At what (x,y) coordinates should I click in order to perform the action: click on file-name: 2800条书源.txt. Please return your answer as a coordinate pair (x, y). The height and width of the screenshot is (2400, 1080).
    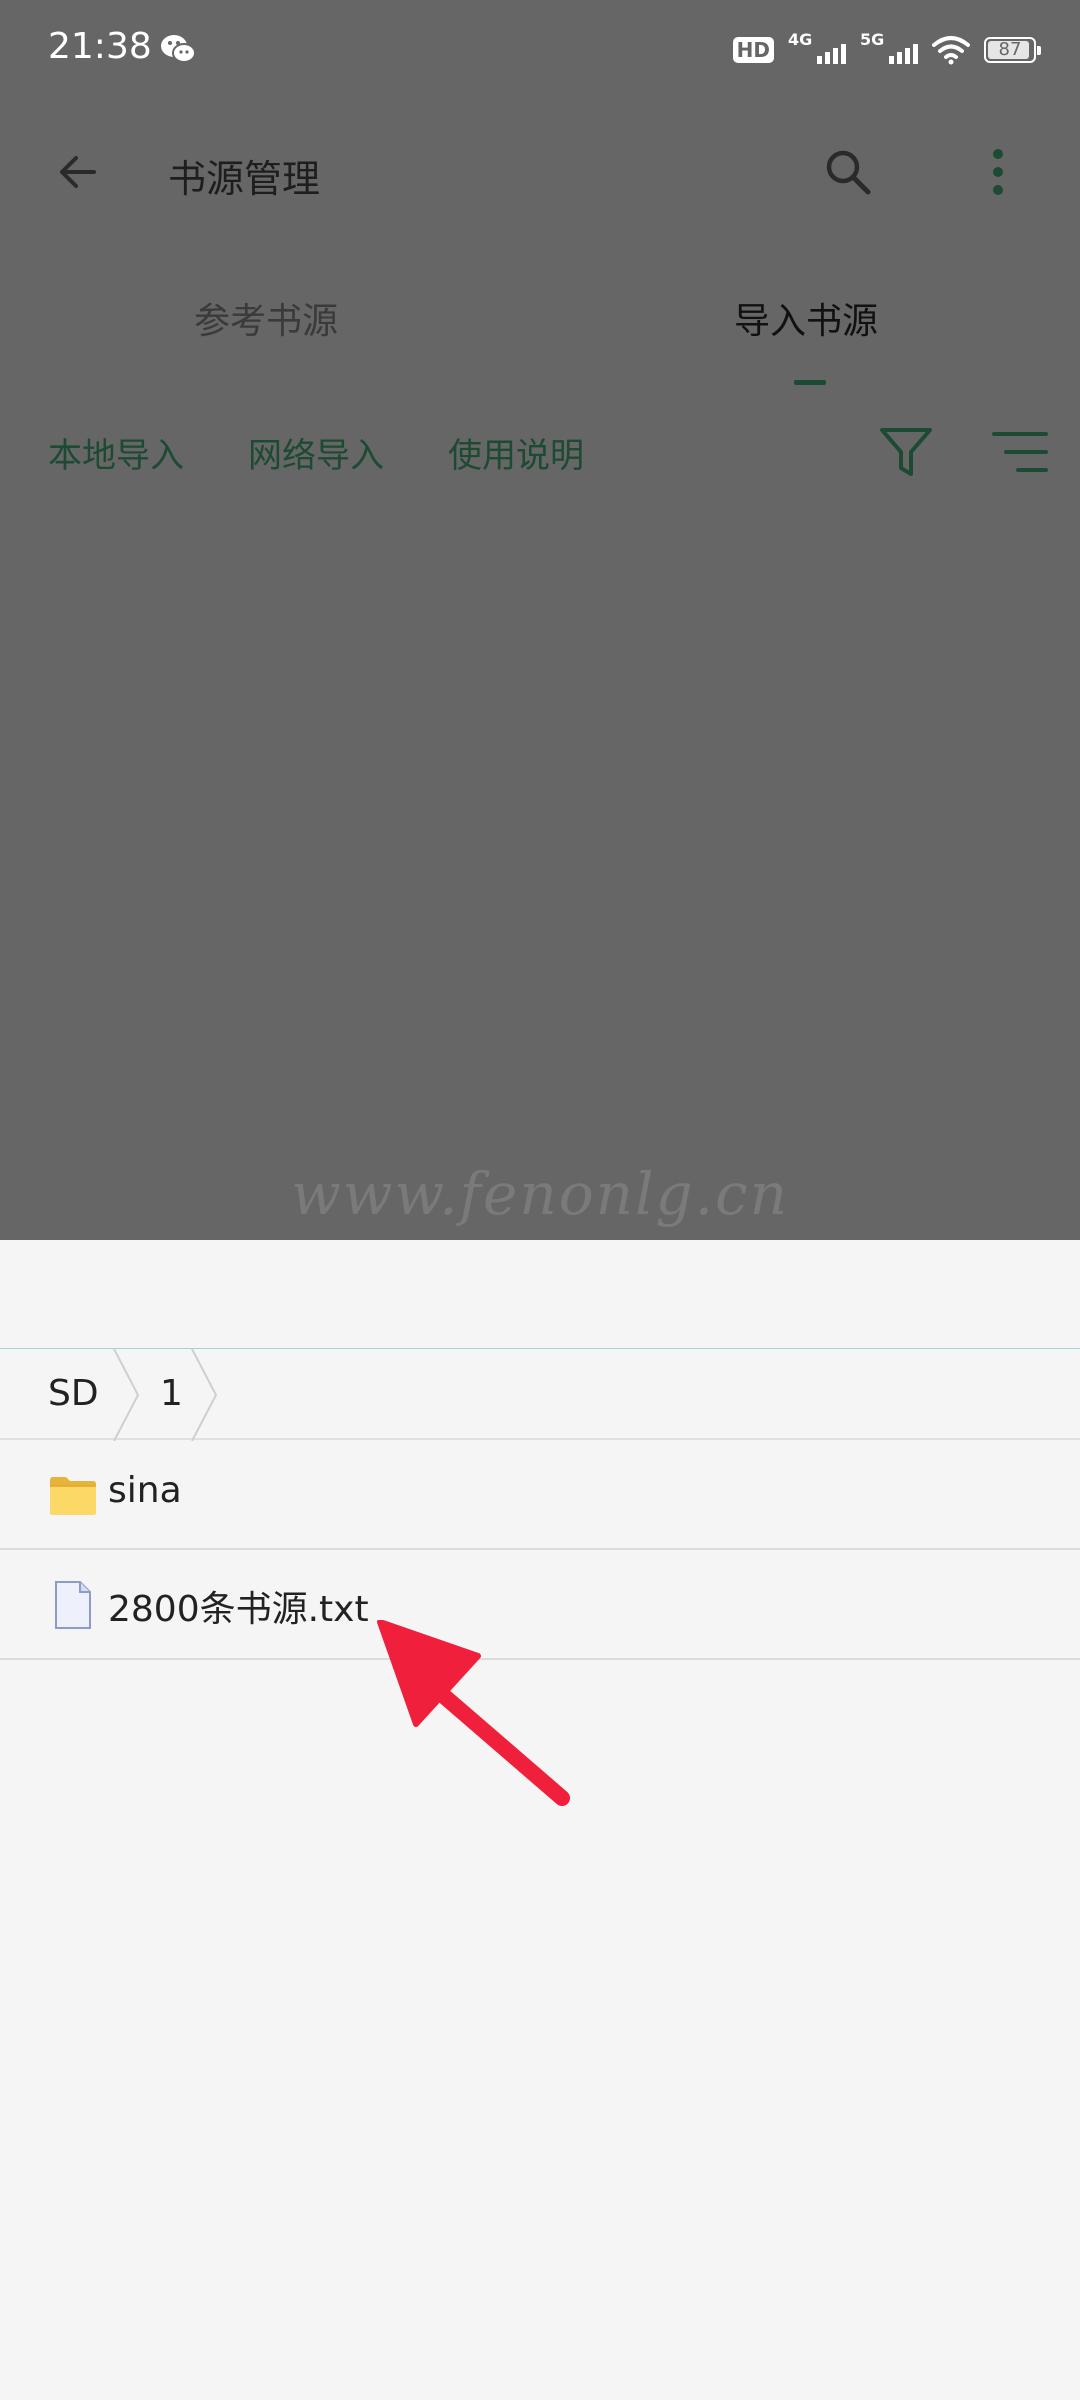
    Looking at the image, I should click on (238, 1609).